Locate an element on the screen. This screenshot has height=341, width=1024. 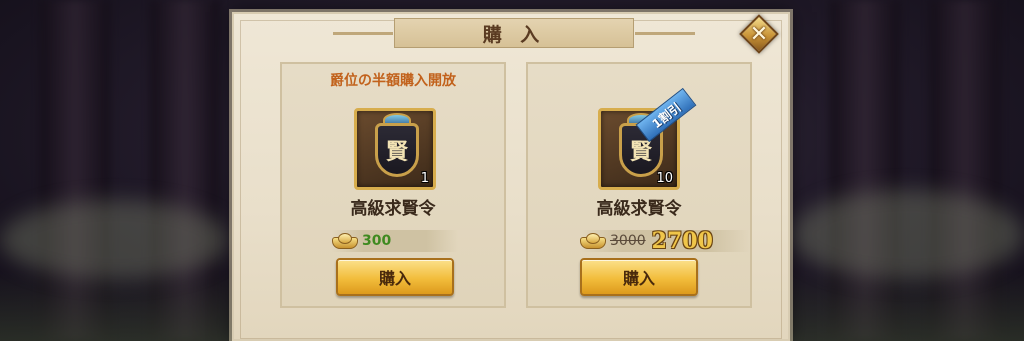
original-price: 3000 is located at coordinates (628, 241).